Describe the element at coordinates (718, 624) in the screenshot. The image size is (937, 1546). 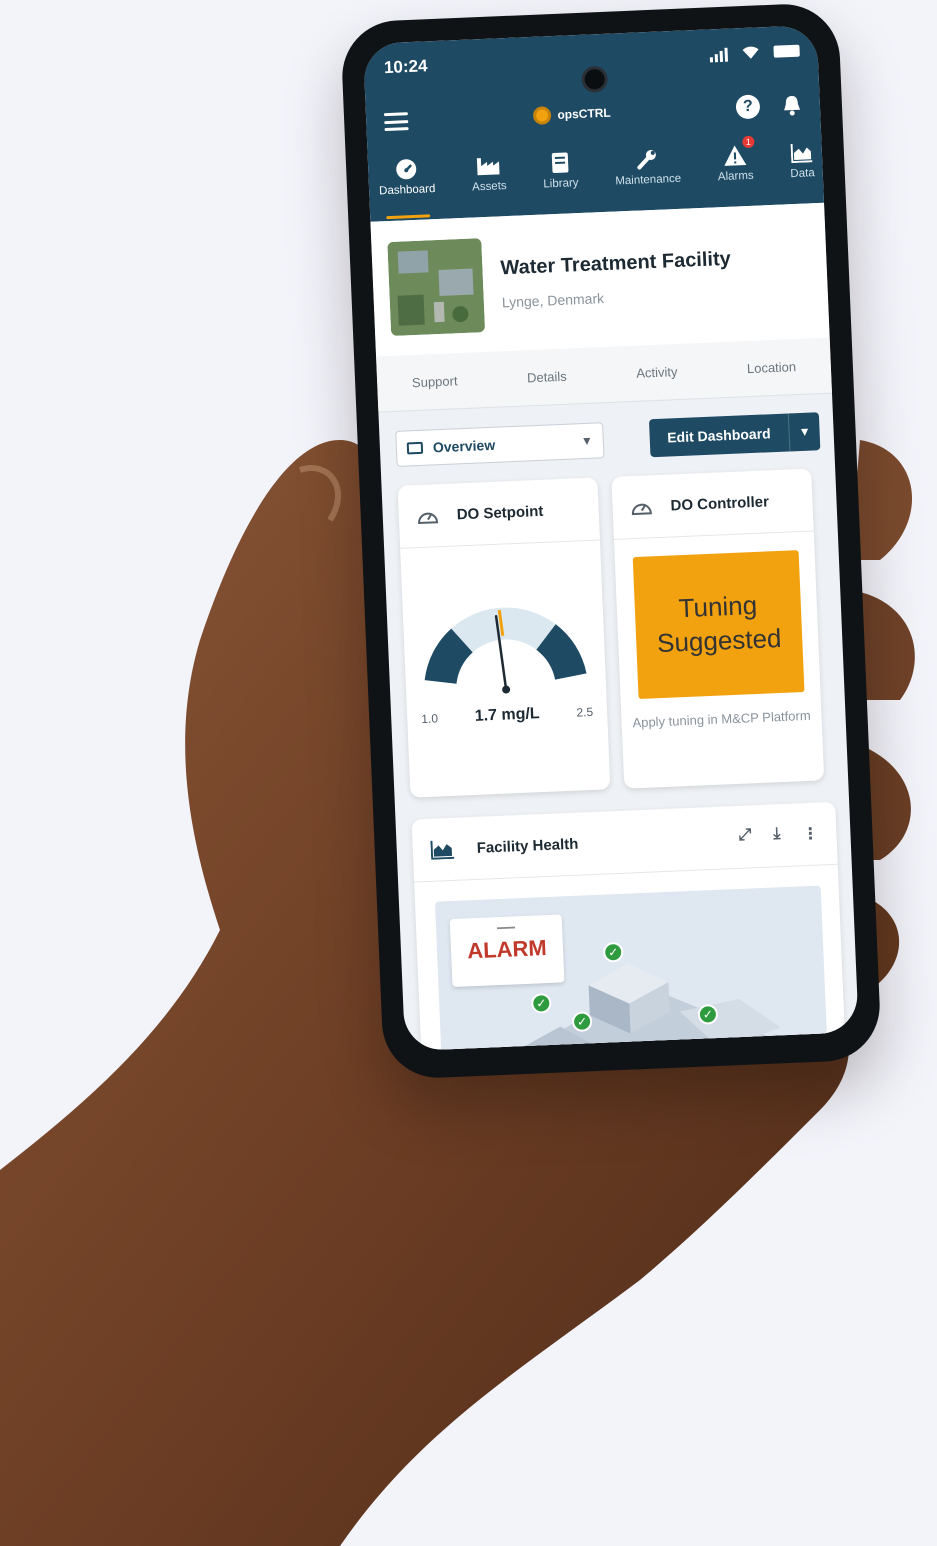
I see `tuning-status-badge: Tuning Suggested` at that location.